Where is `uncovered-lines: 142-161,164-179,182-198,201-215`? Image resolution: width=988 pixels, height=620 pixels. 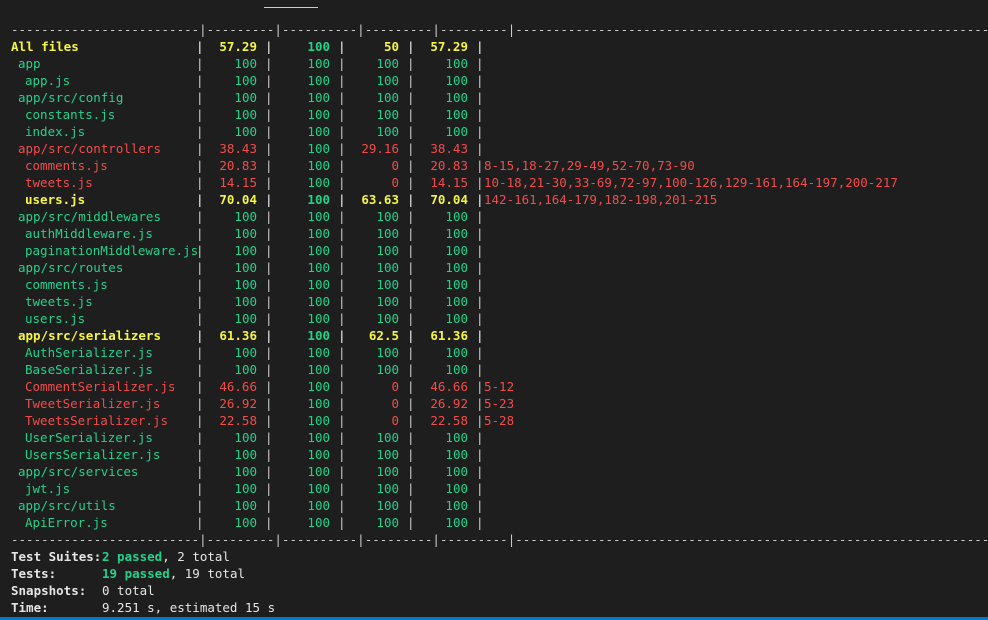 uncovered-lines: 142-161,164-179,182-198,201-215 is located at coordinates (601, 199).